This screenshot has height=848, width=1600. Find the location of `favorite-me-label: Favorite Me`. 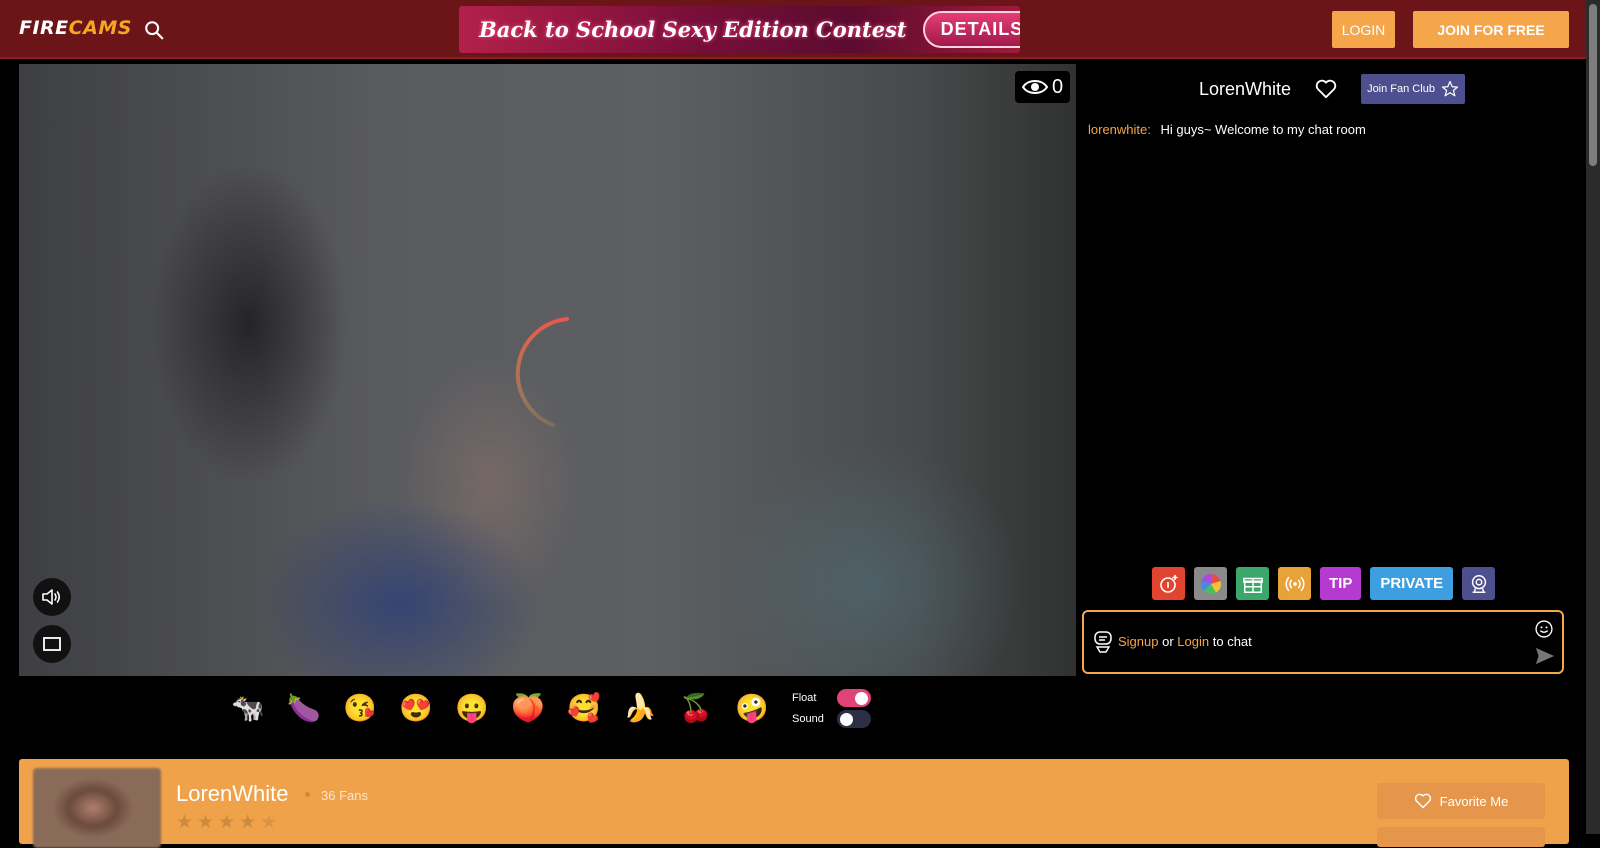

favorite-me-label: Favorite Me is located at coordinates (1474, 801).